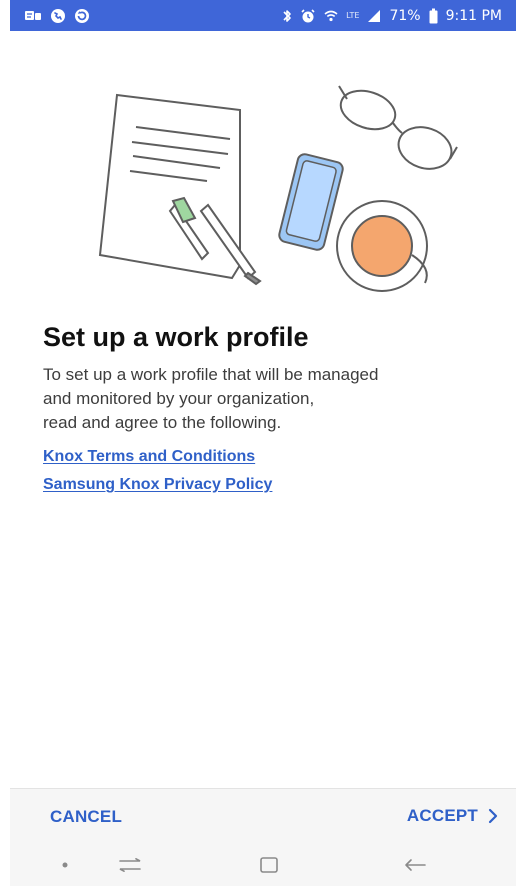  What do you see at coordinates (287, 15) in the screenshot?
I see `bluetooth-icon` at bounding box center [287, 15].